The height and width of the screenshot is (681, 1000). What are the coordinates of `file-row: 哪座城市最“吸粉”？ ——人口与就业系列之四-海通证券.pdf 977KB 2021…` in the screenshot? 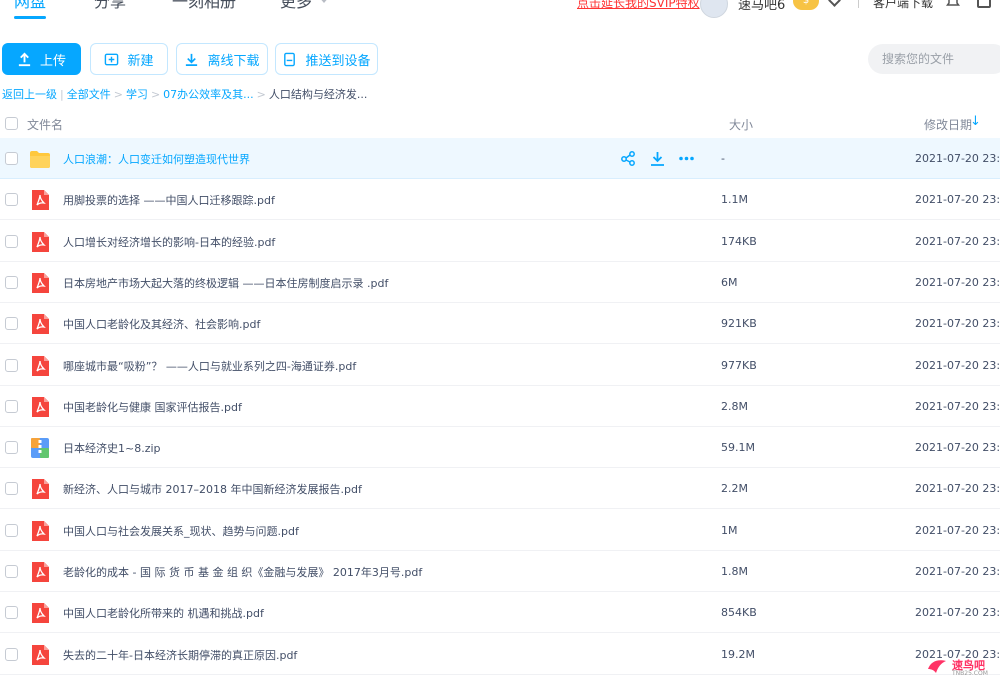 It's located at (500, 365).